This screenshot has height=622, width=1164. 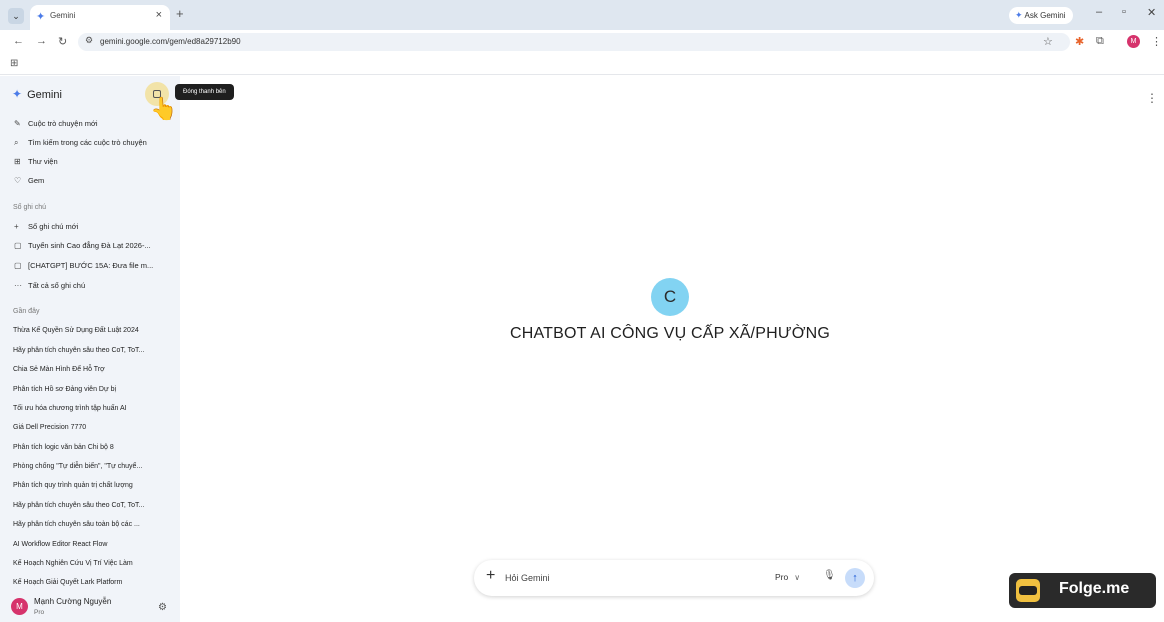 I want to click on sidebar-item-gem: ♡ Gem, so click(x=29, y=180).